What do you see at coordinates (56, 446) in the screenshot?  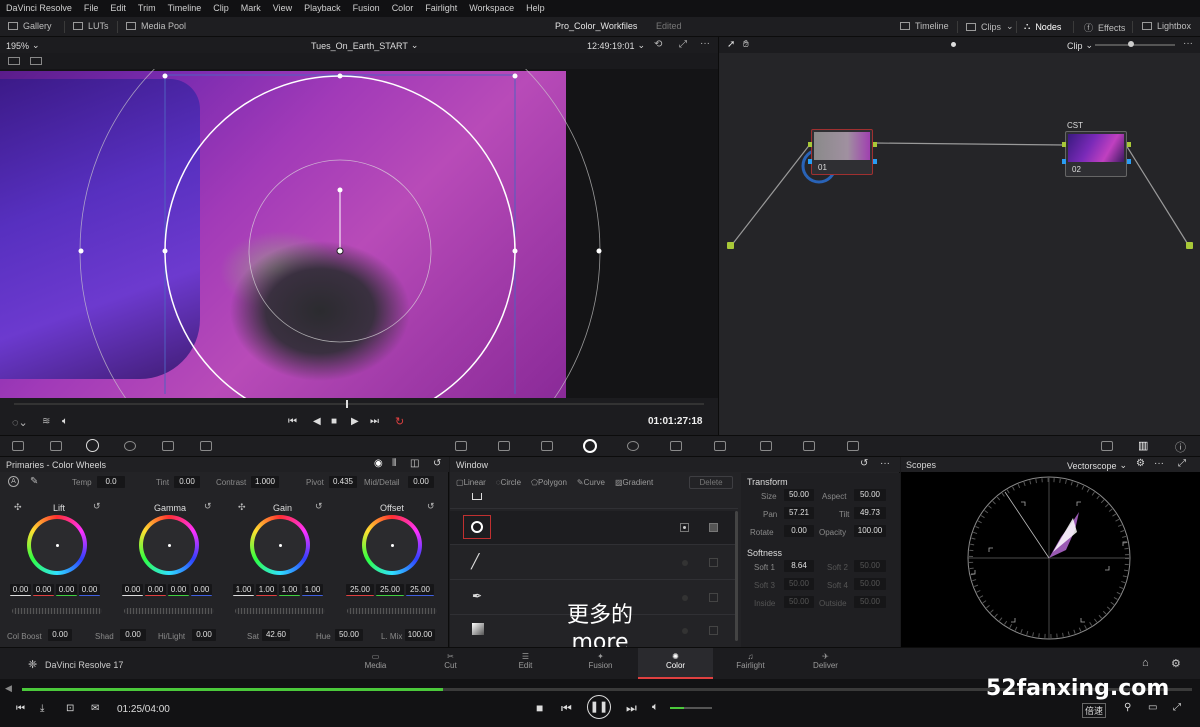 I see `color-match-icon` at bounding box center [56, 446].